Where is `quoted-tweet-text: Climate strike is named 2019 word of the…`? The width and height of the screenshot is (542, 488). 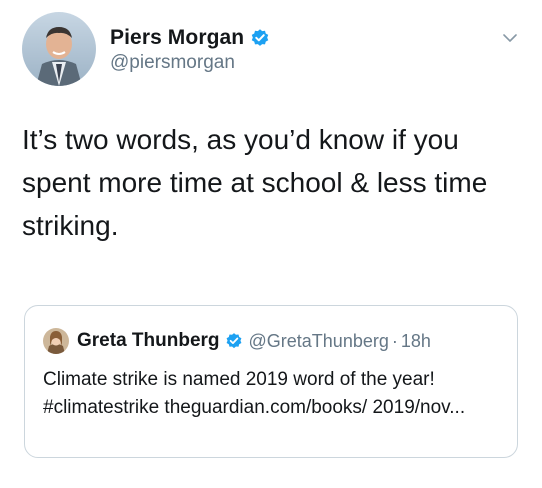
quoted-tweet-text: Climate strike is named 2019 word of the… is located at coordinates (254, 393).